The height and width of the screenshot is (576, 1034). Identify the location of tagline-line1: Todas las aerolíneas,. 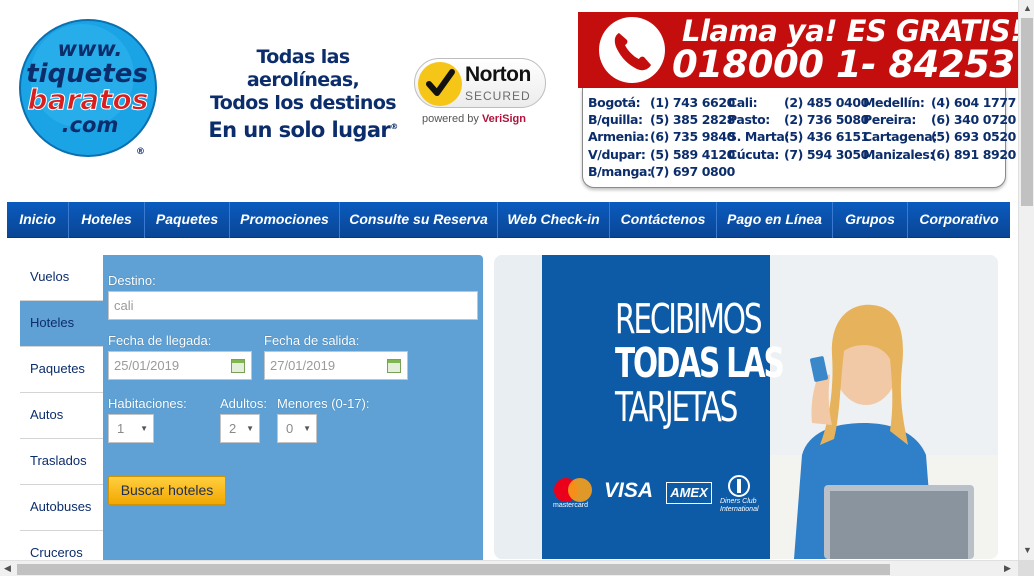
(303, 68).